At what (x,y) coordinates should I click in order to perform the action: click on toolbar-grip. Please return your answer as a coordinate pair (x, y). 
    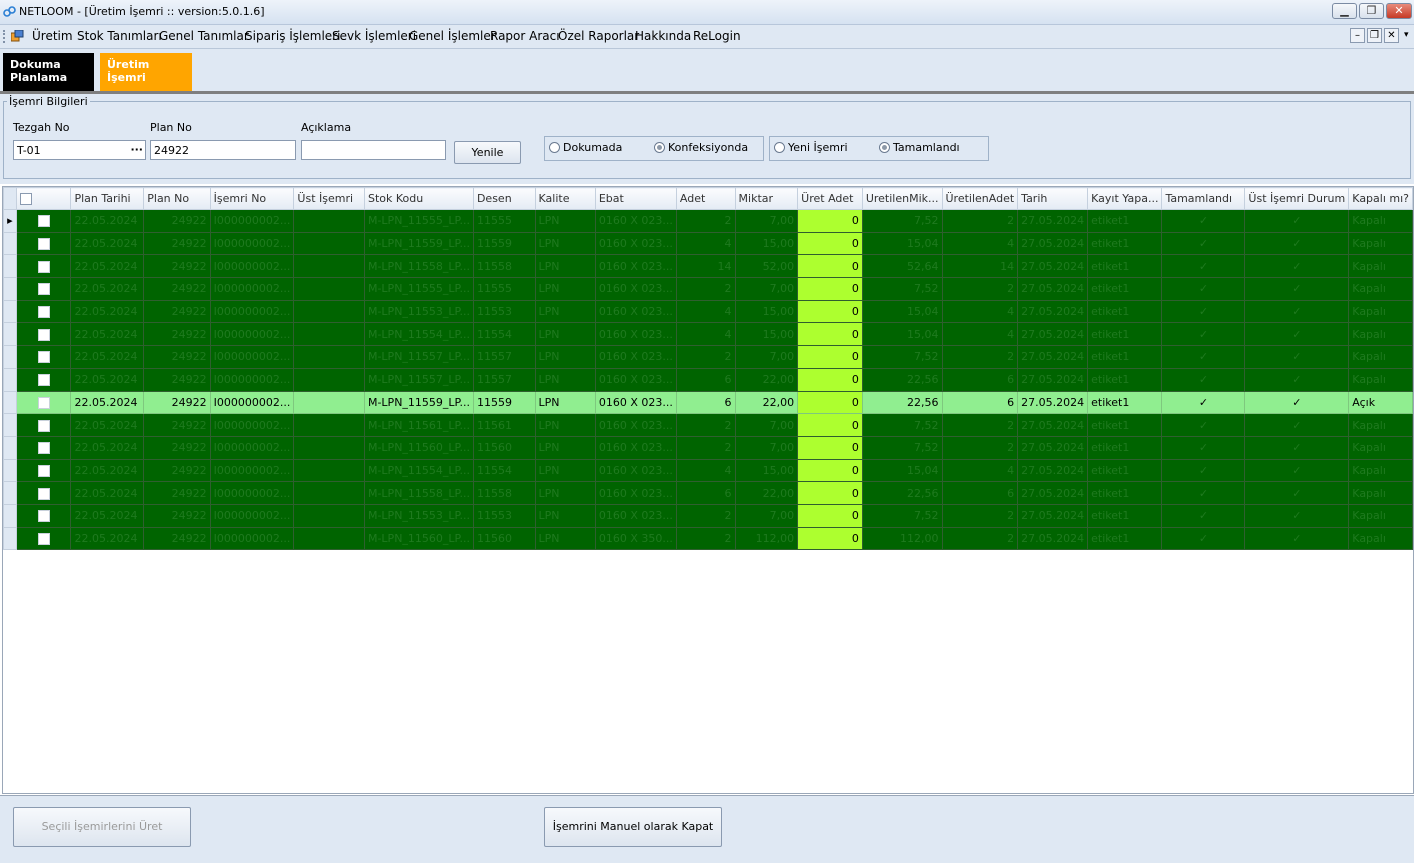
    Looking at the image, I should click on (5, 36).